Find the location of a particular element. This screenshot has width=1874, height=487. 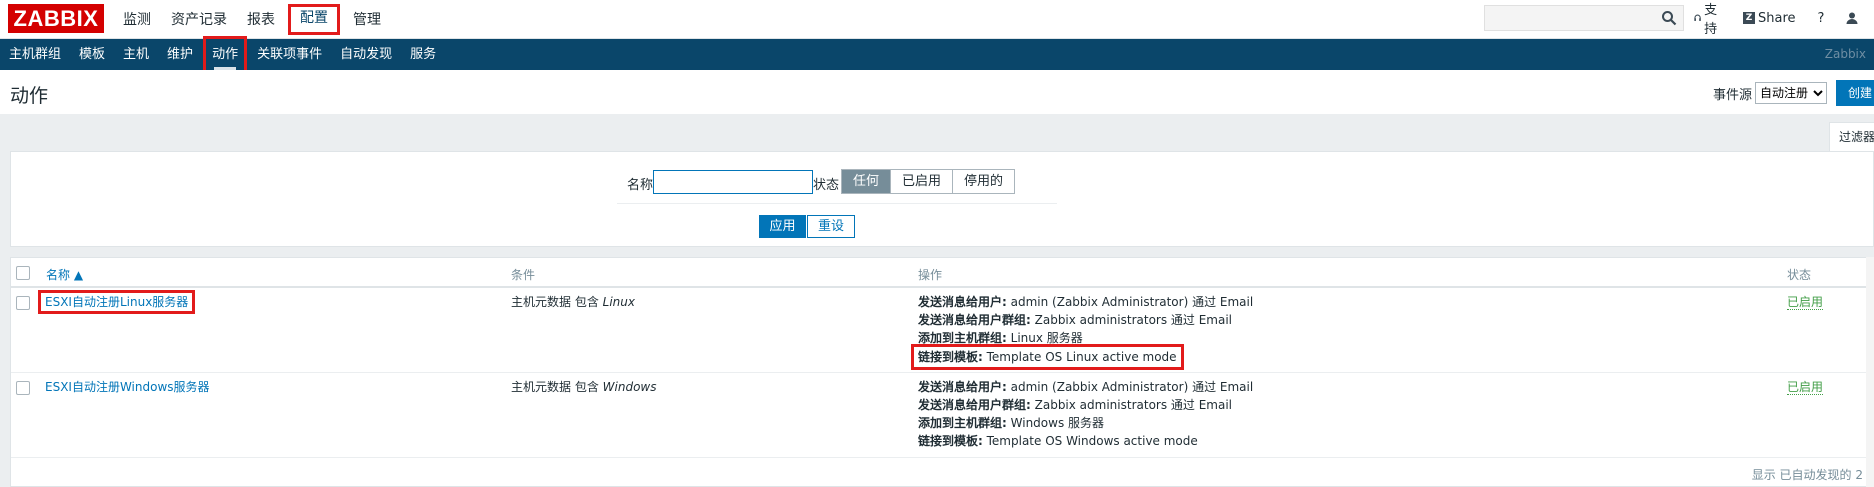

submenu-maintenance: 维护 is located at coordinates (180, 54).